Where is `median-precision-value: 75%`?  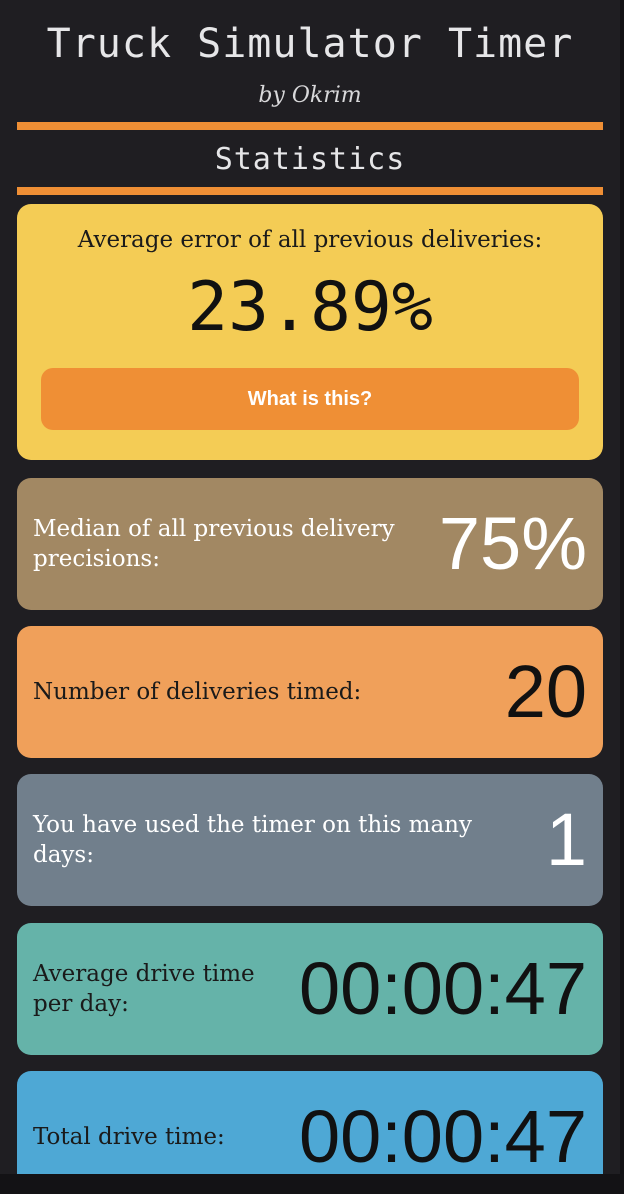
median-precision-value: 75% is located at coordinates (512, 543).